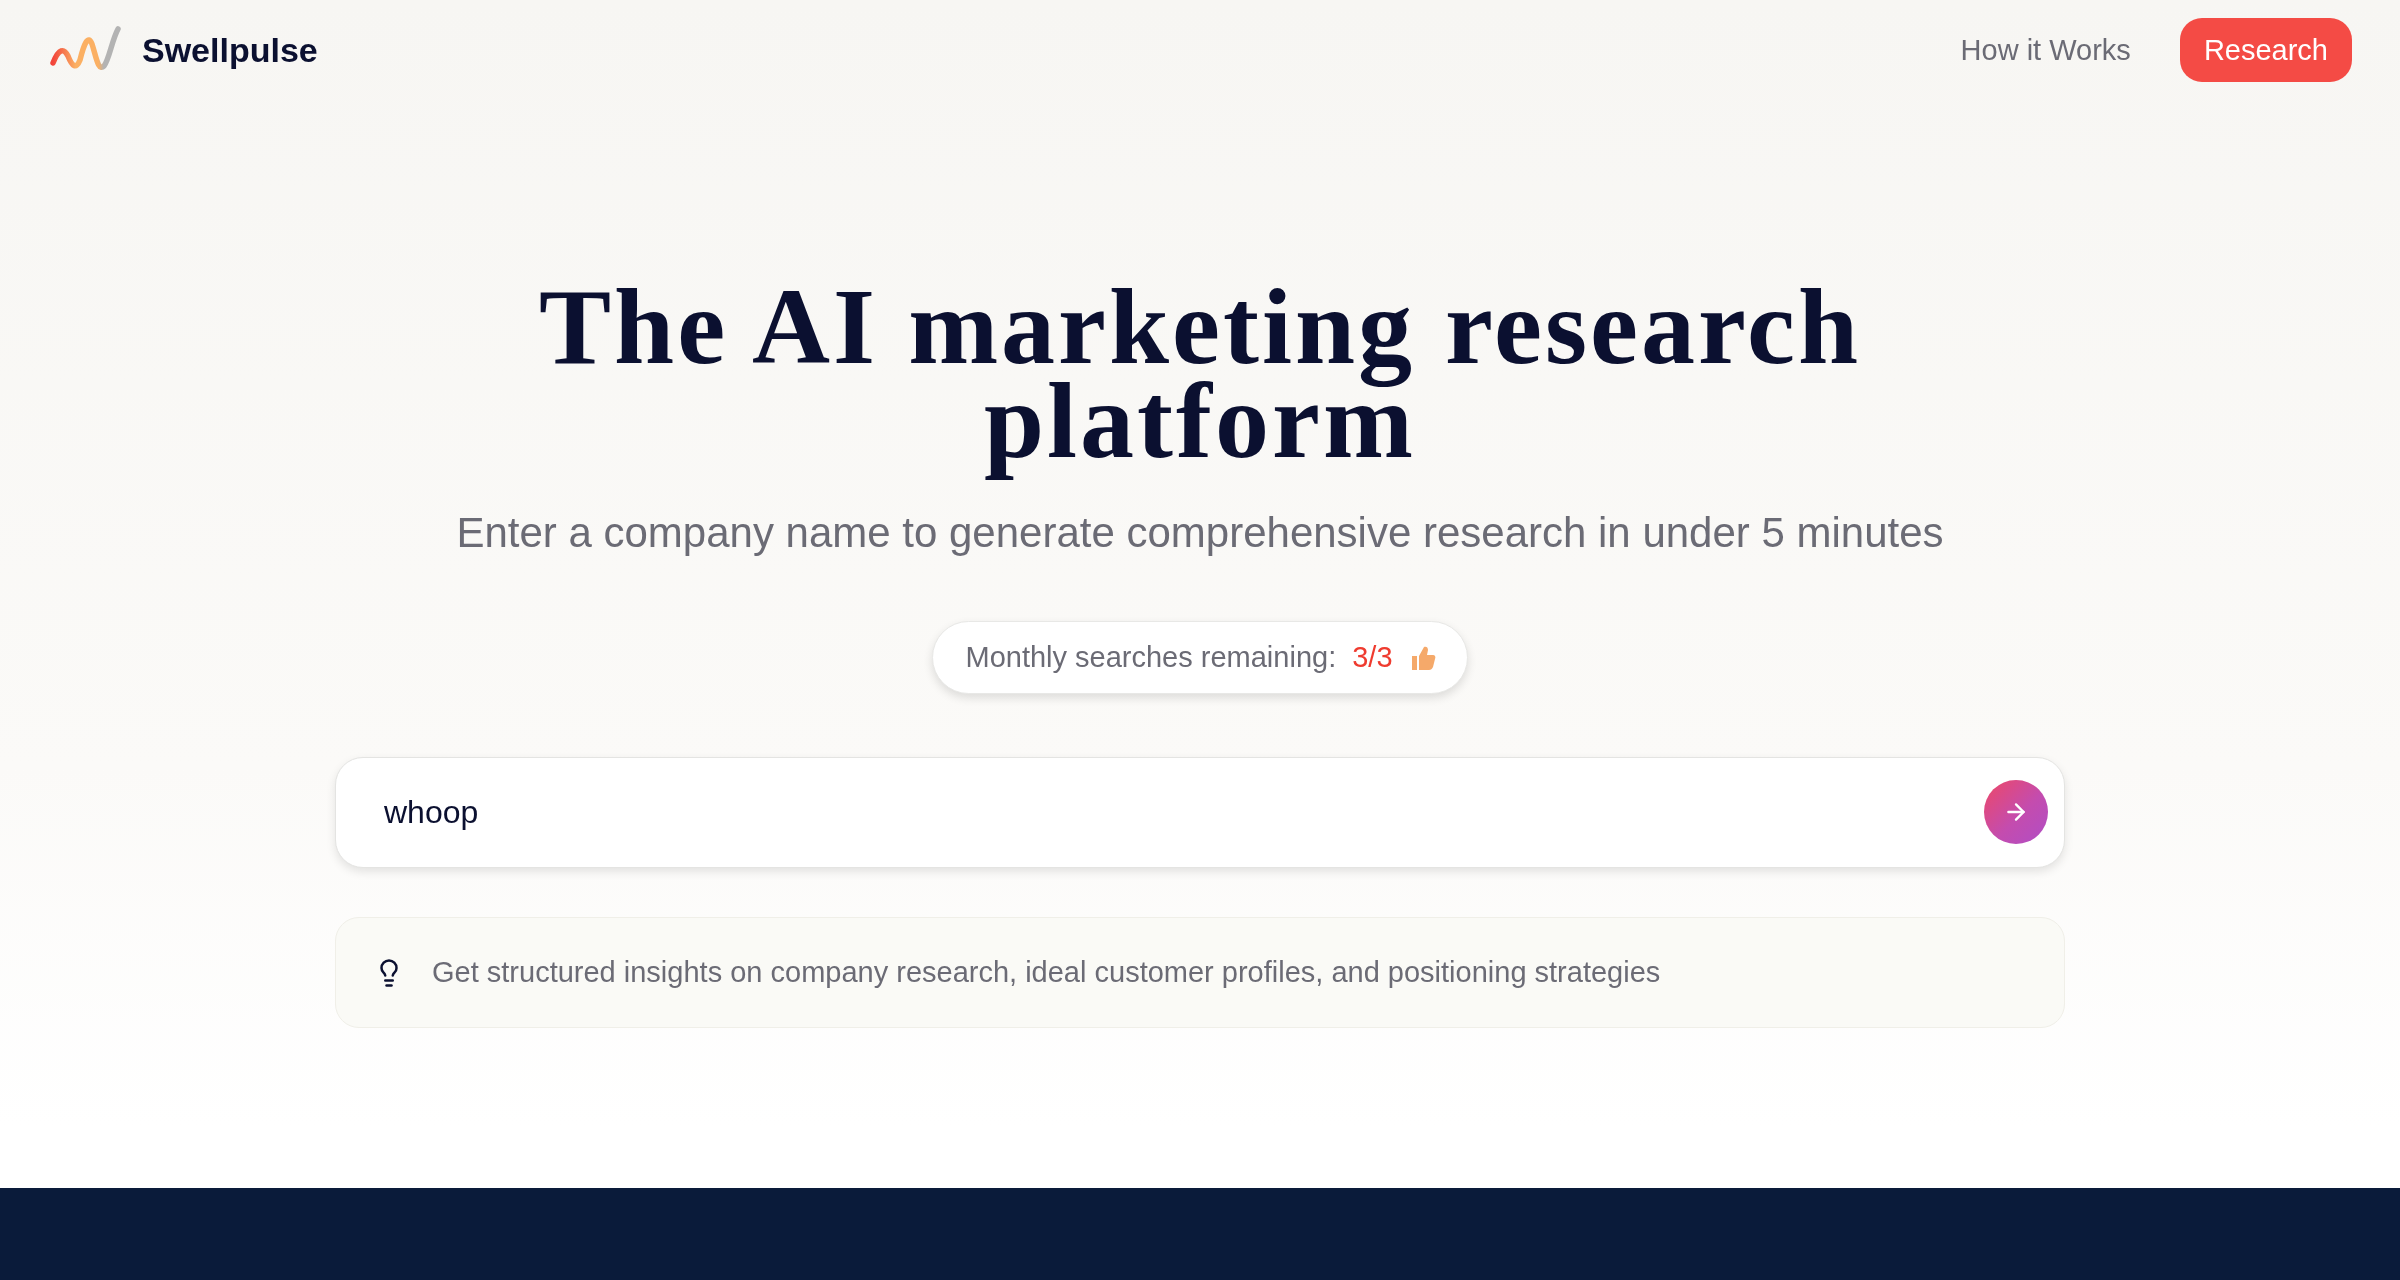 This screenshot has height=1280, width=2400. What do you see at coordinates (1046, 972) in the screenshot?
I see `tip-text: Get structured insights on company research, ideal customer profiles, and positioning strategies` at bounding box center [1046, 972].